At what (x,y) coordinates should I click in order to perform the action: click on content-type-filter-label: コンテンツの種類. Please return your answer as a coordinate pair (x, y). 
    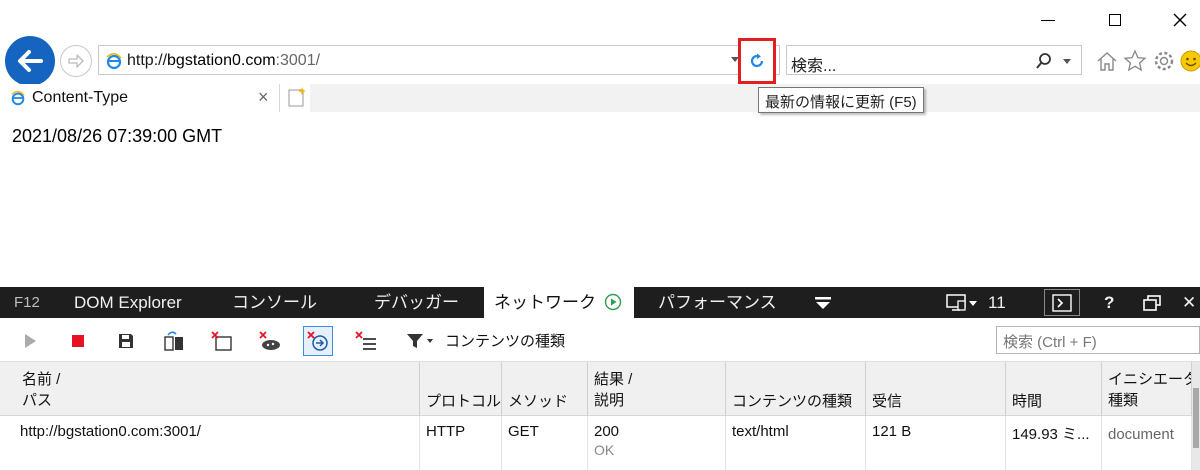
    Looking at the image, I should click on (505, 340).